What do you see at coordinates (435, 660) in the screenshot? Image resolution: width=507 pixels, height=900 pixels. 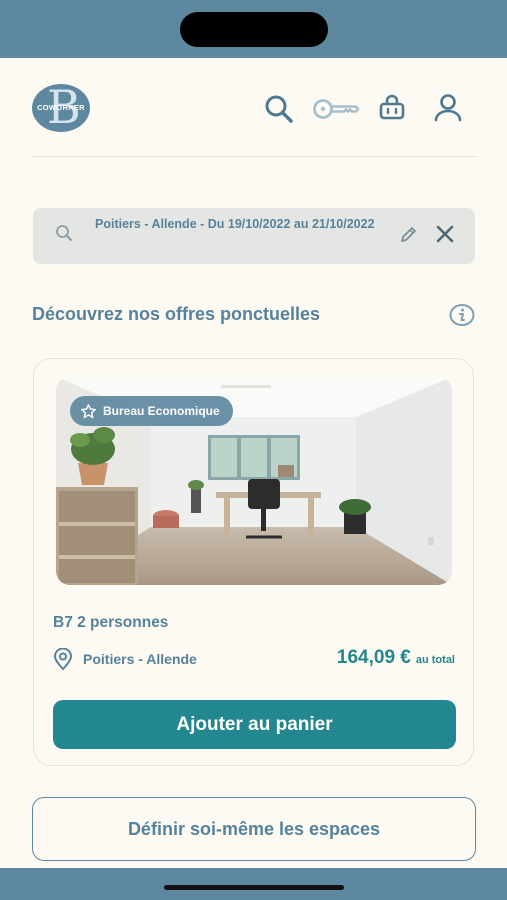 I see `price-suffix: au total` at bounding box center [435, 660].